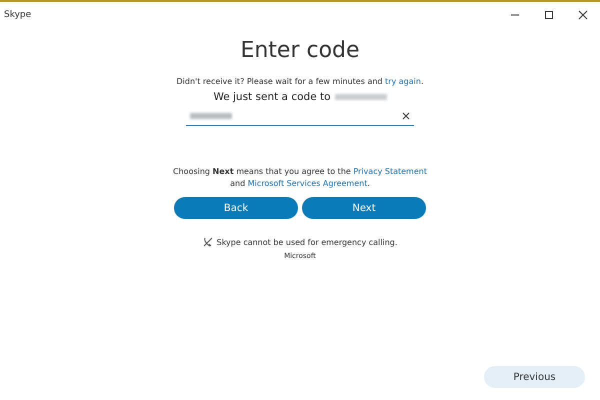 The image size is (600, 400). I want to click on link: Microsoft Services Agreement, so click(308, 183).